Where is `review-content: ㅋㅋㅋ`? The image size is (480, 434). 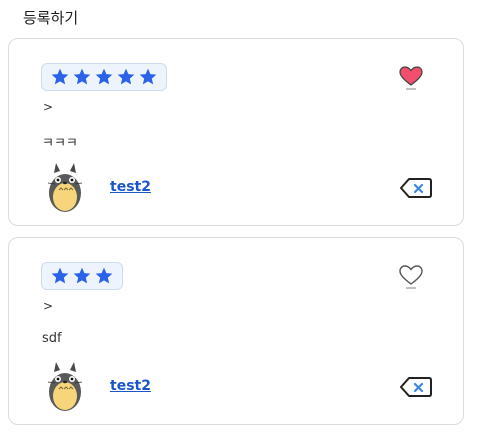
review-content: ㅋㅋㅋ is located at coordinates (60, 143).